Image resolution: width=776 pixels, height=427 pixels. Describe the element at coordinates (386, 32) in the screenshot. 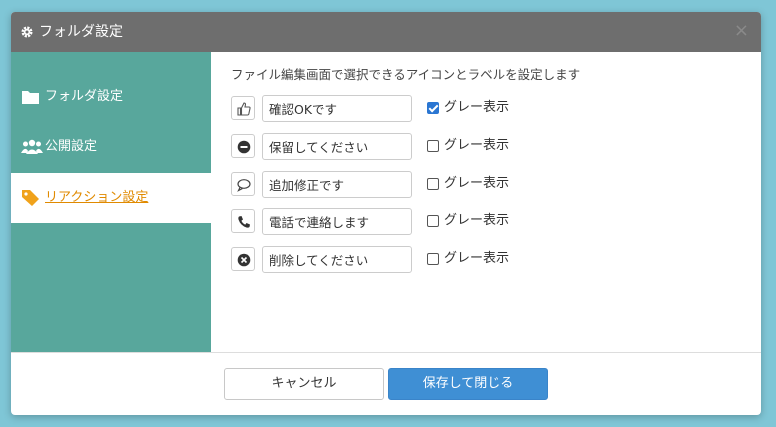

I see `dialog-titlebar: フォルダ設定 ×` at that location.